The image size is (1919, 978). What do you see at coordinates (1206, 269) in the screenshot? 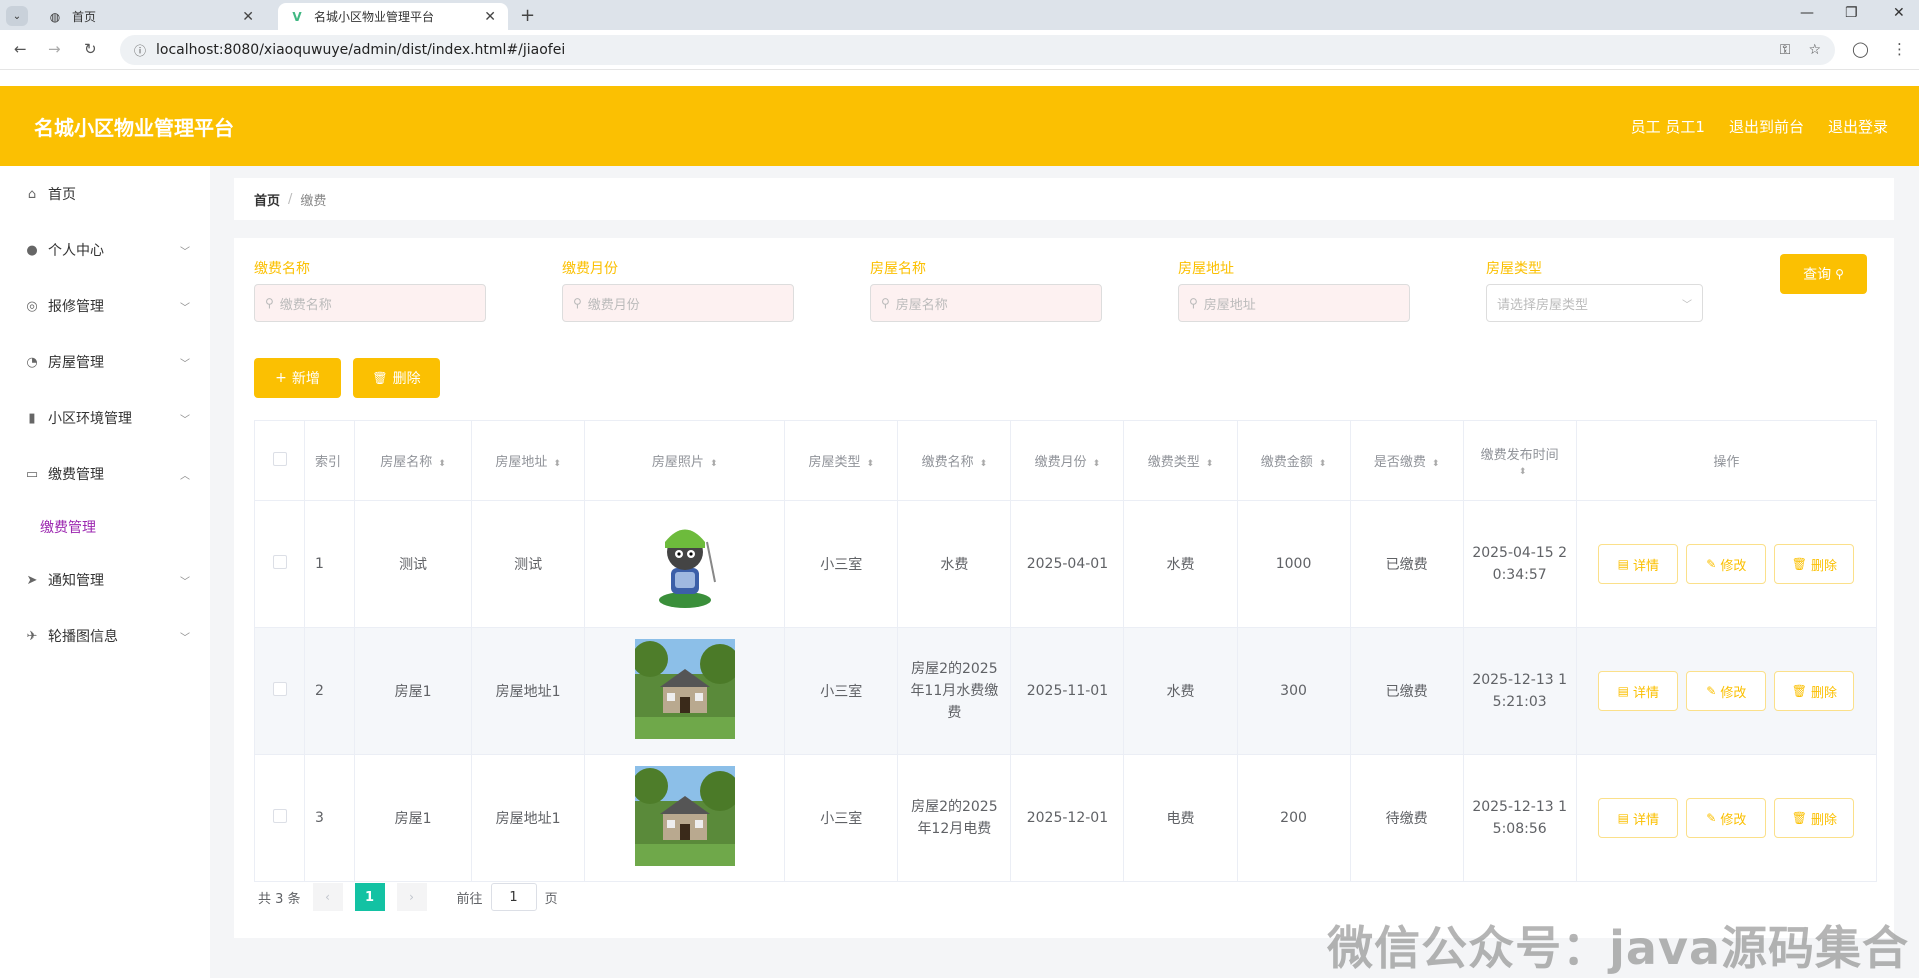
I see `filter-label: 房屋地址` at bounding box center [1206, 269].